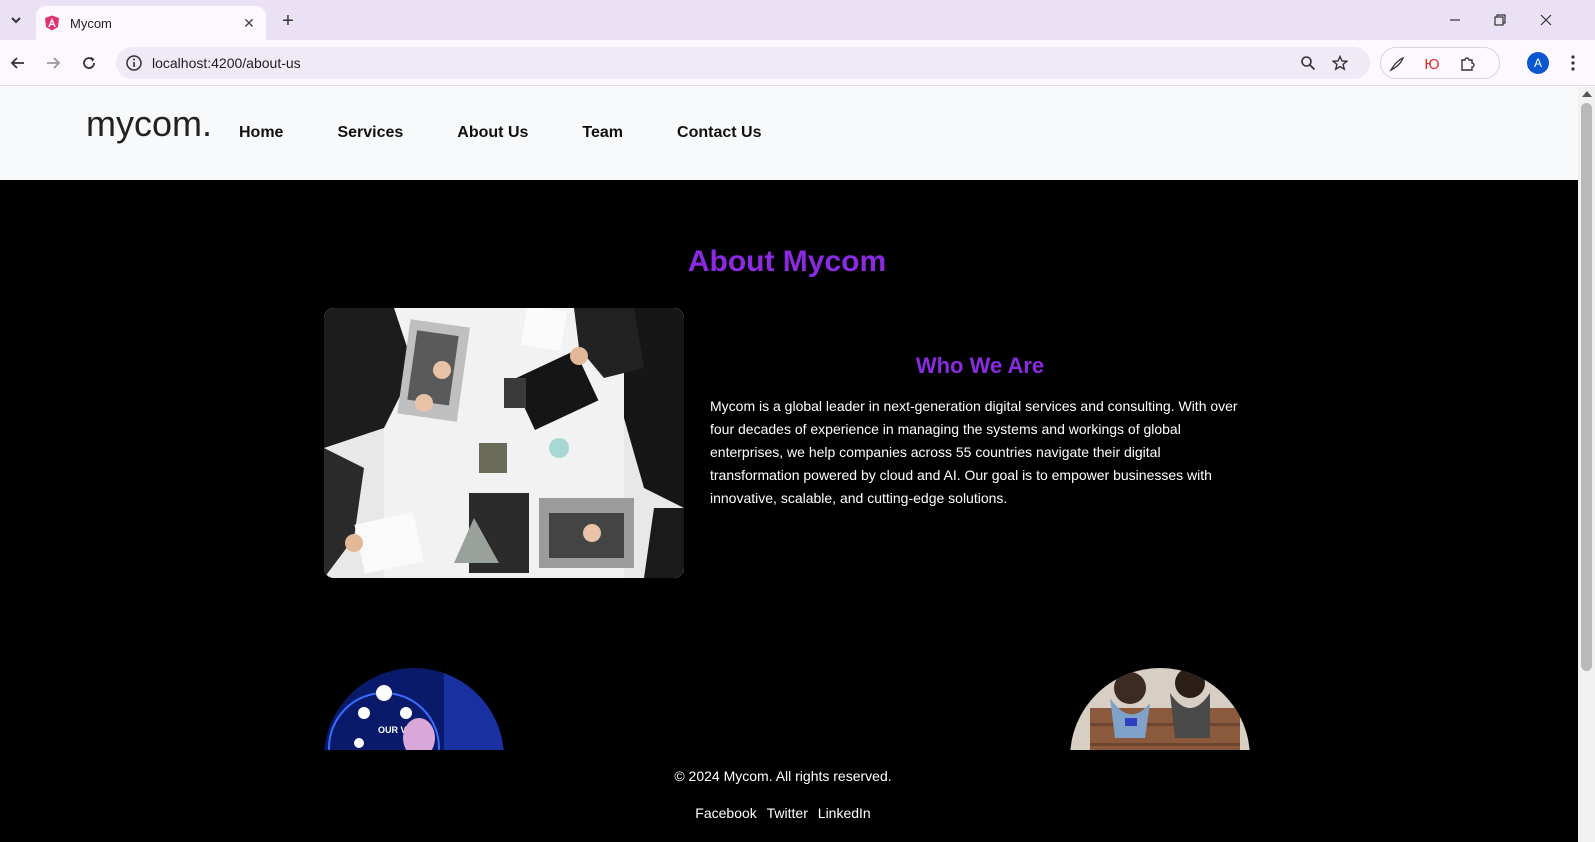  I want to click on nav-home: Home, so click(261, 133).